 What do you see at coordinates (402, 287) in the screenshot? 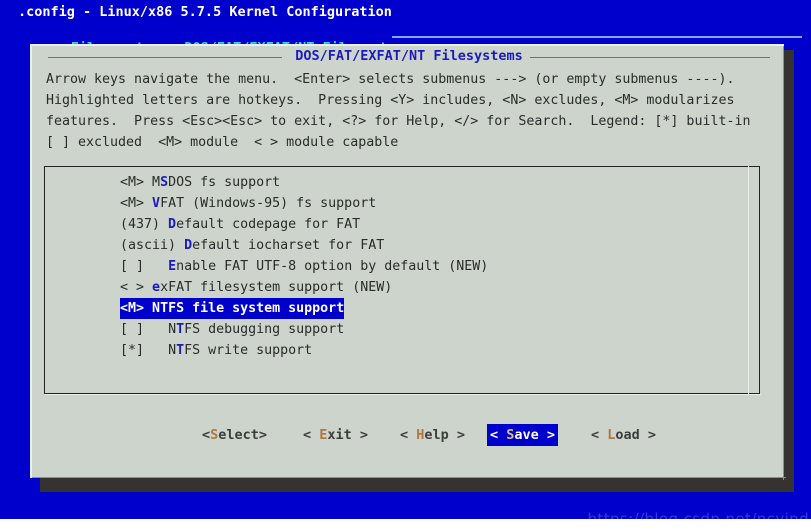
I see `menu-item: < > exFAT filesystem support (NEW)` at bounding box center [402, 287].